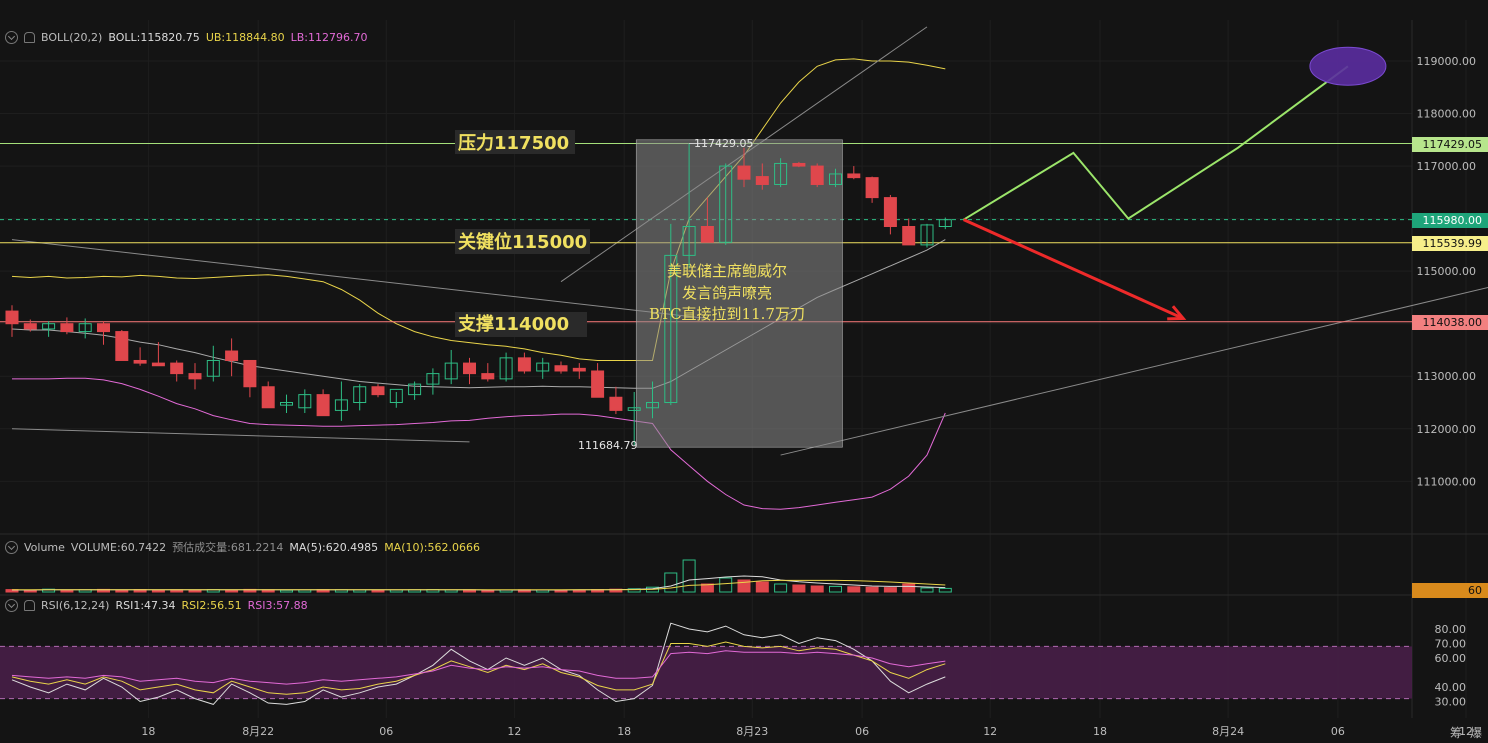  I want to click on rsi-axis-label: 60.00, so click(1451, 658).